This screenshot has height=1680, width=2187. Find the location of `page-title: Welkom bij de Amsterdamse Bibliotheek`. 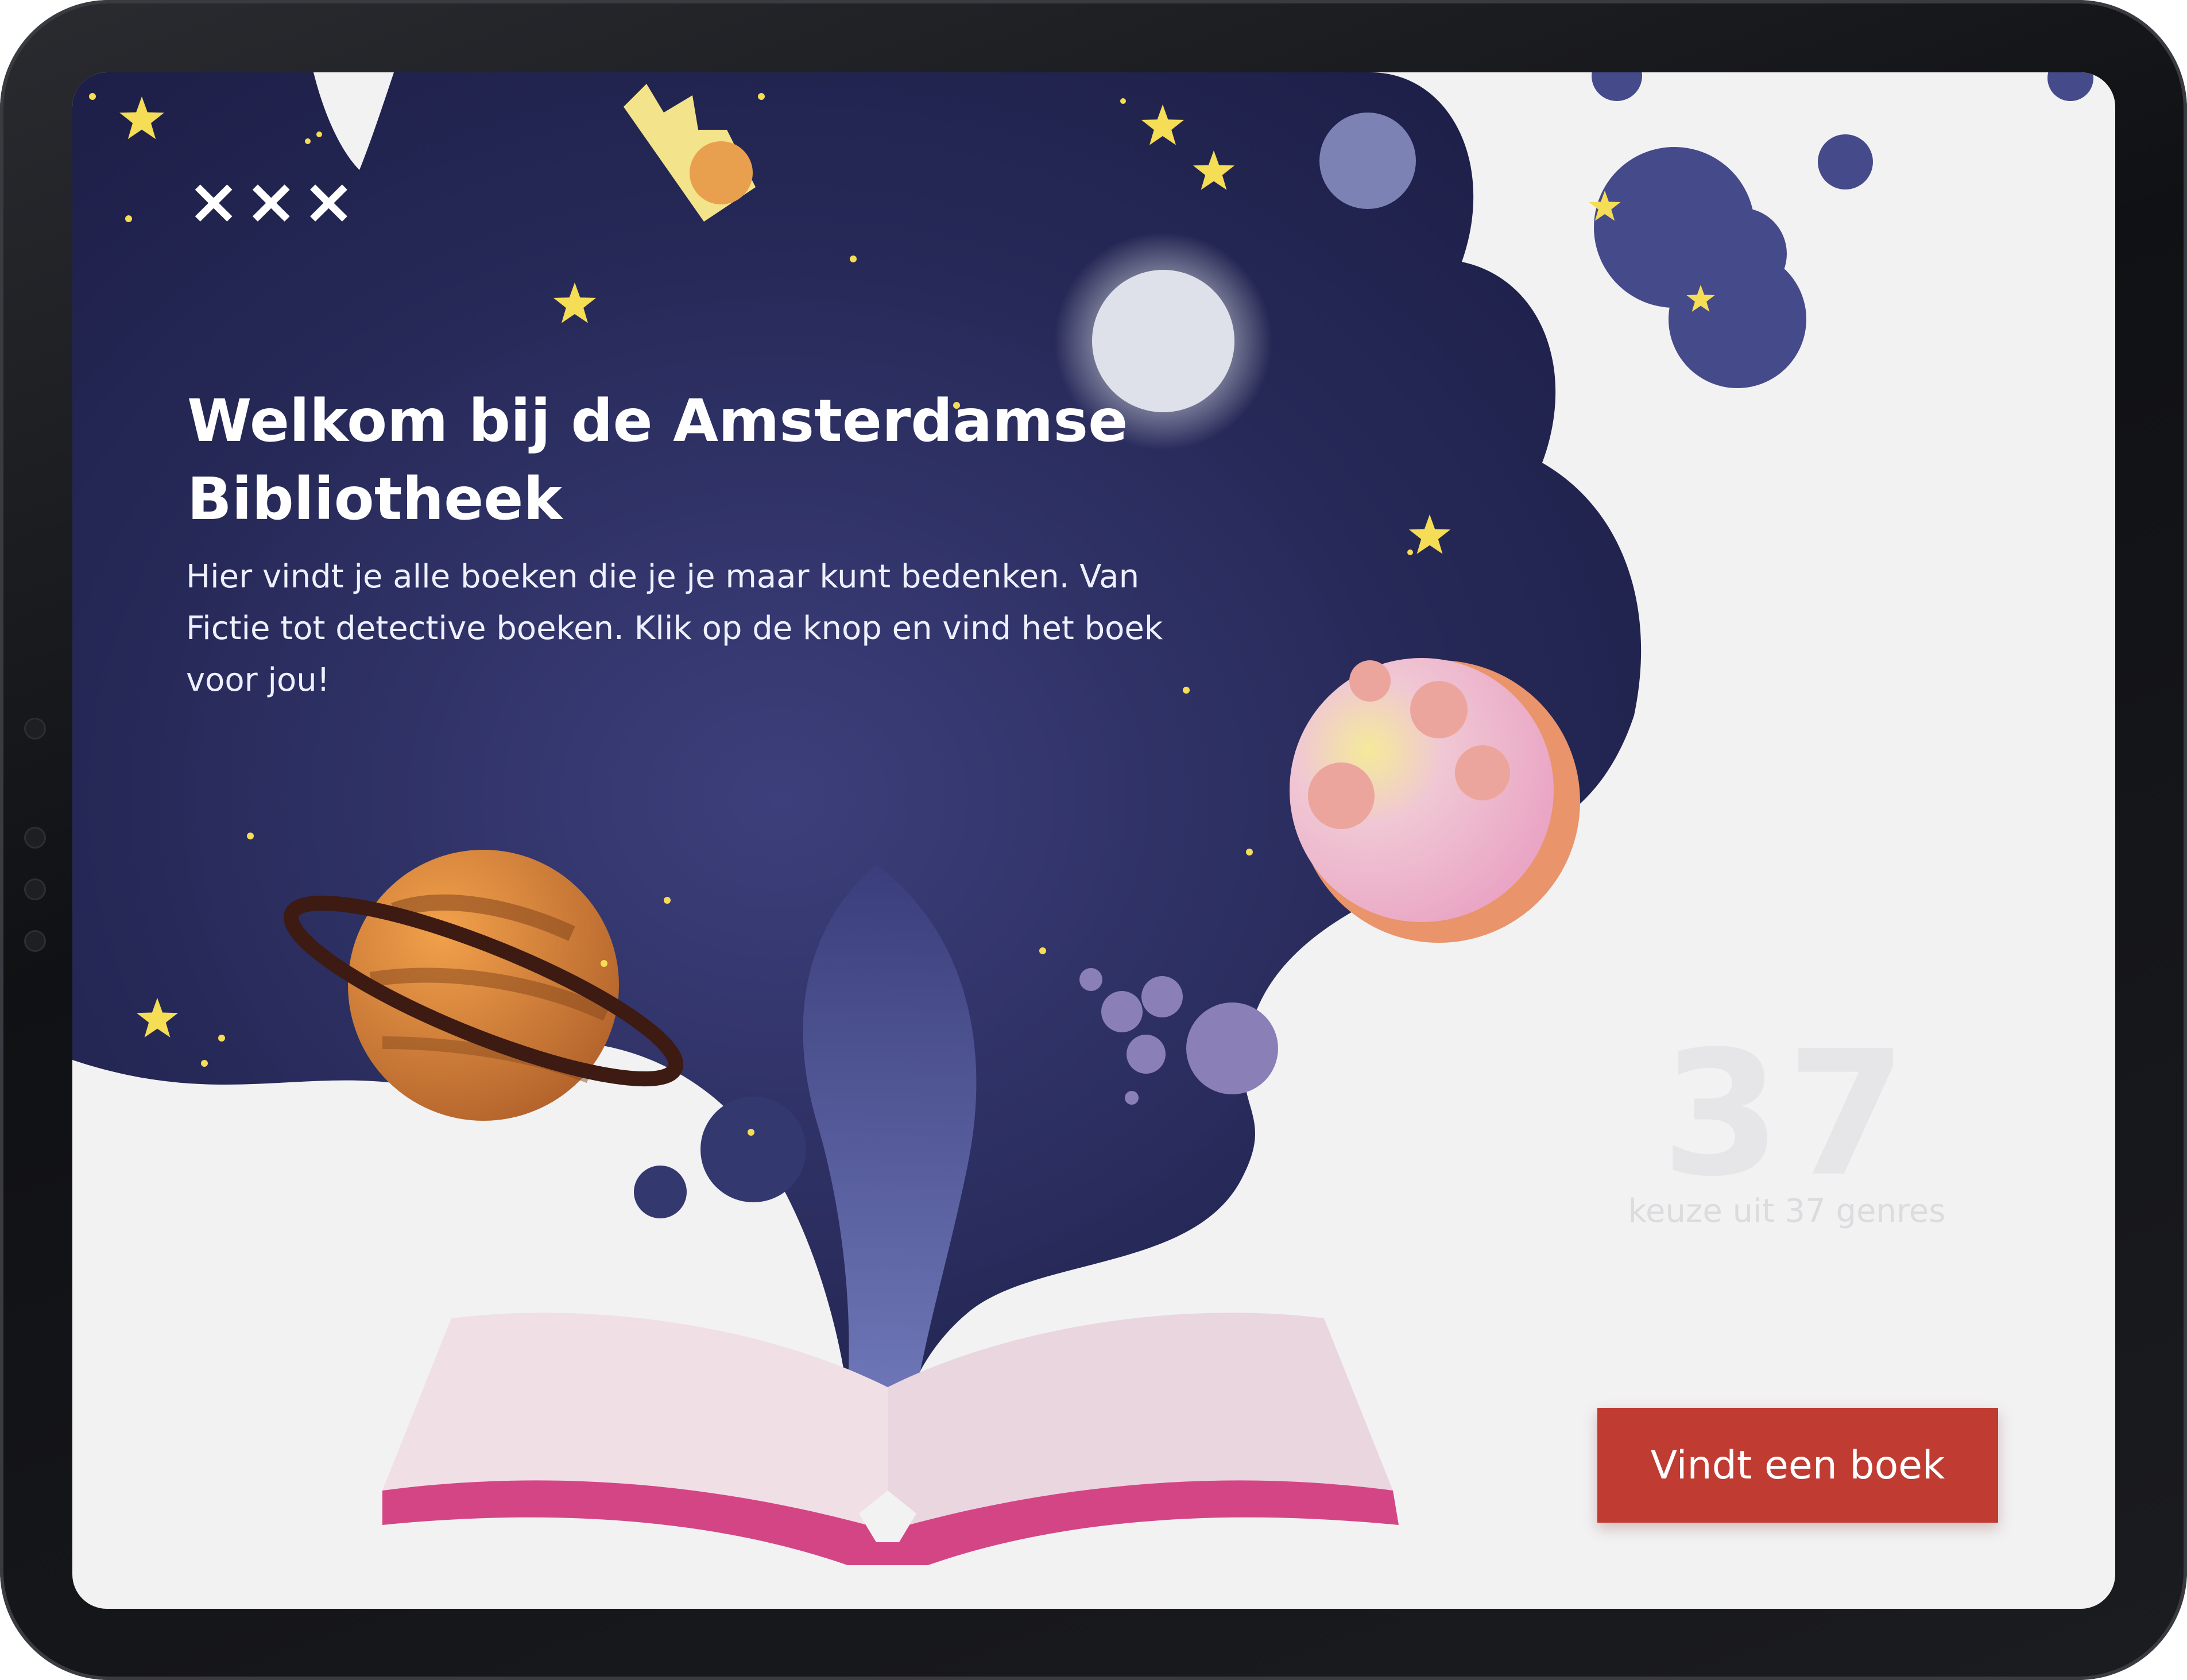

page-title: Welkom bij de Amsterdamse Bibliotheek is located at coordinates (657, 460).